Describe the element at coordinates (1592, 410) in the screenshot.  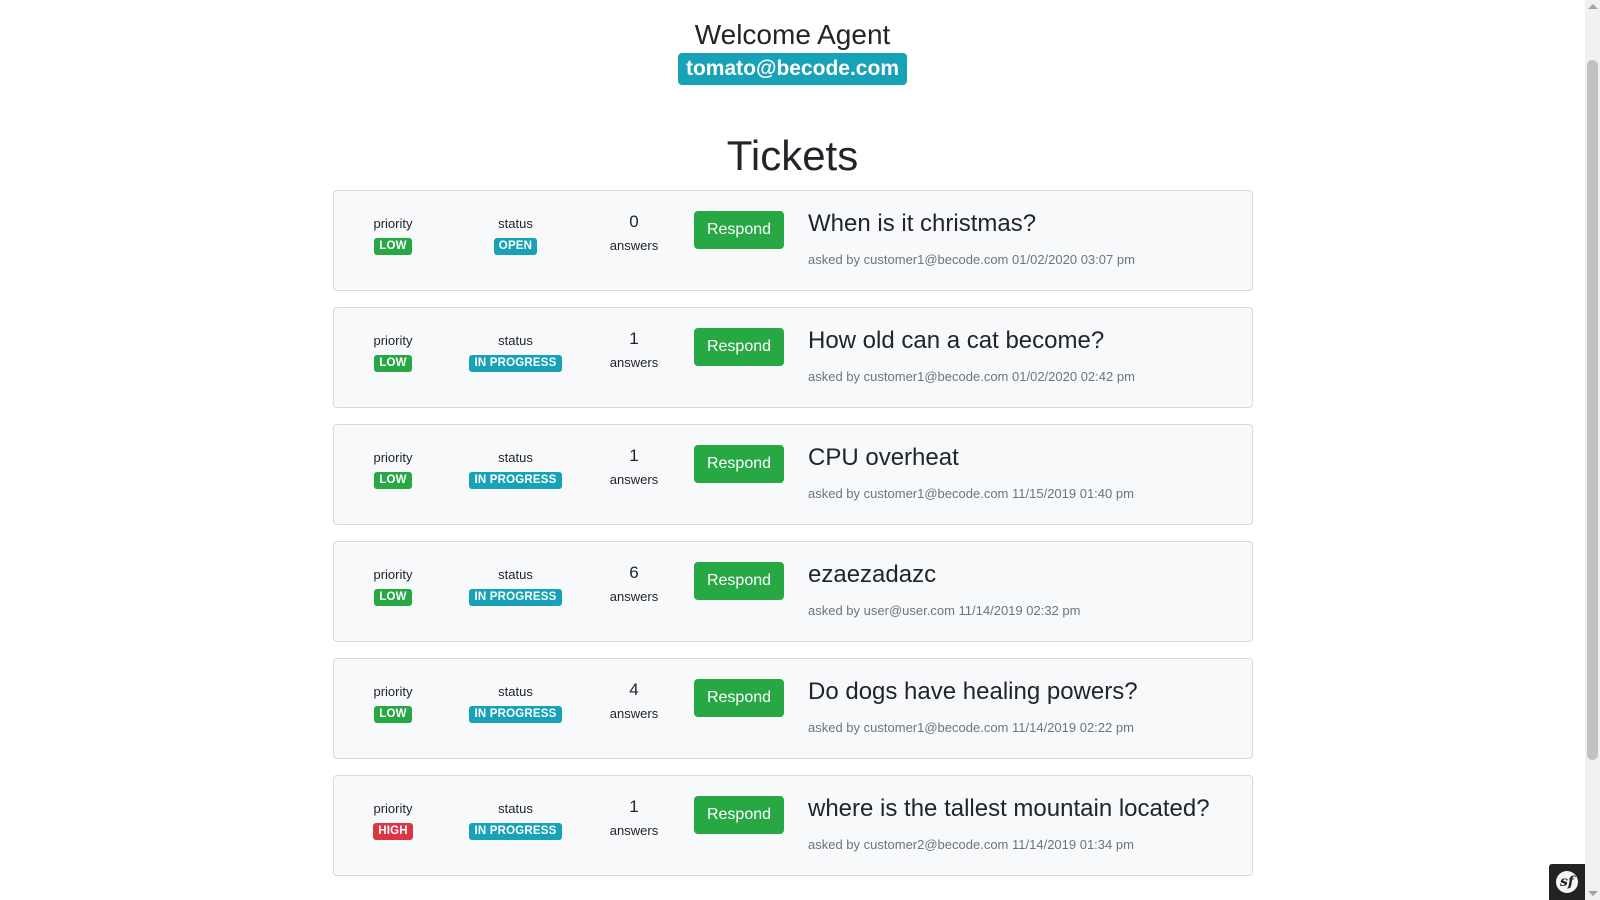
I see `scrollbar-thumb` at that location.